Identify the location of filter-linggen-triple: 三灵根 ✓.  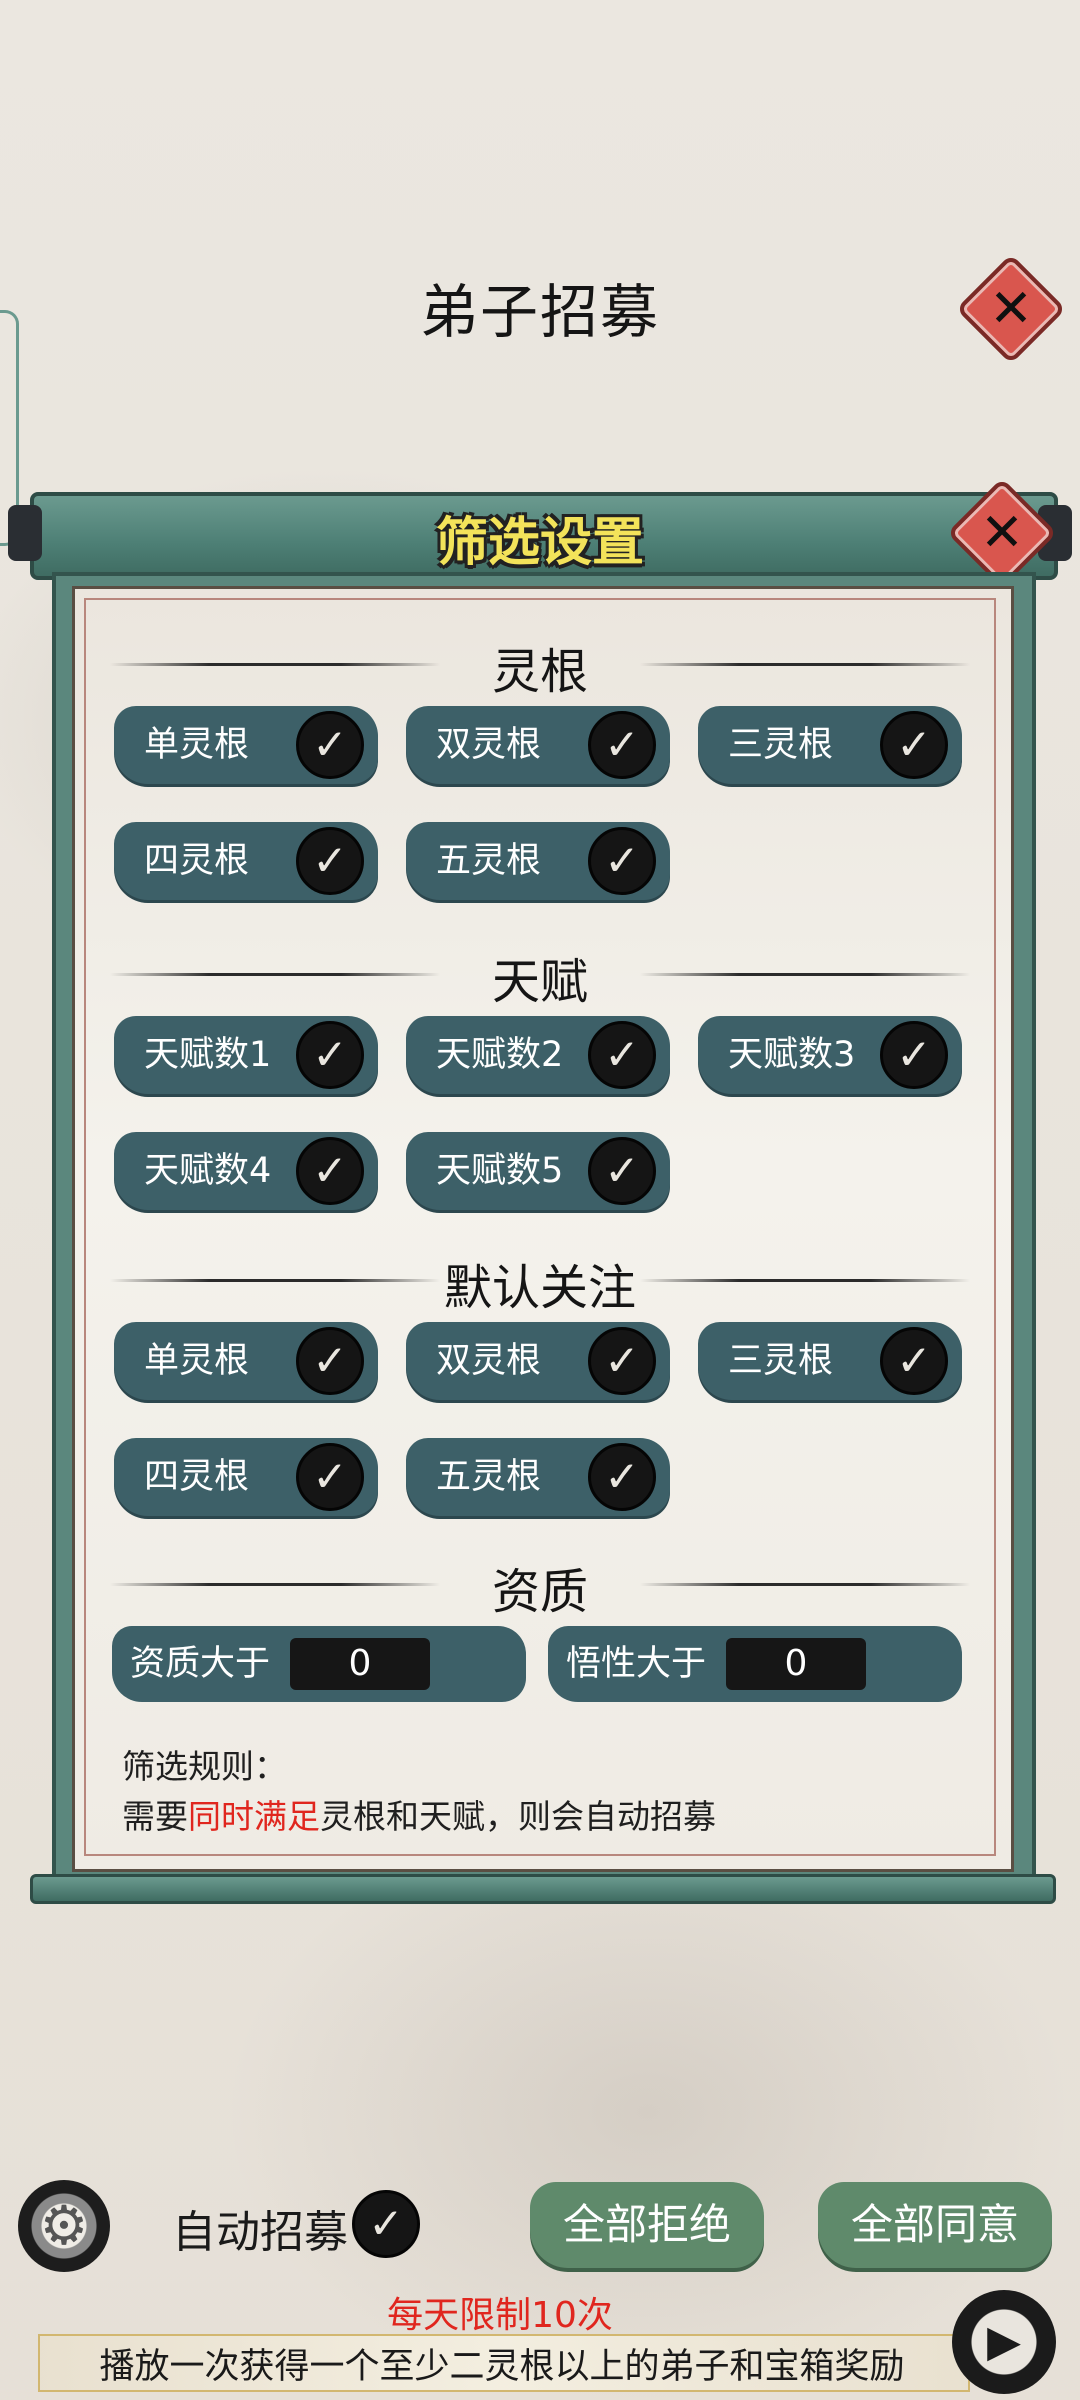
(830, 745).